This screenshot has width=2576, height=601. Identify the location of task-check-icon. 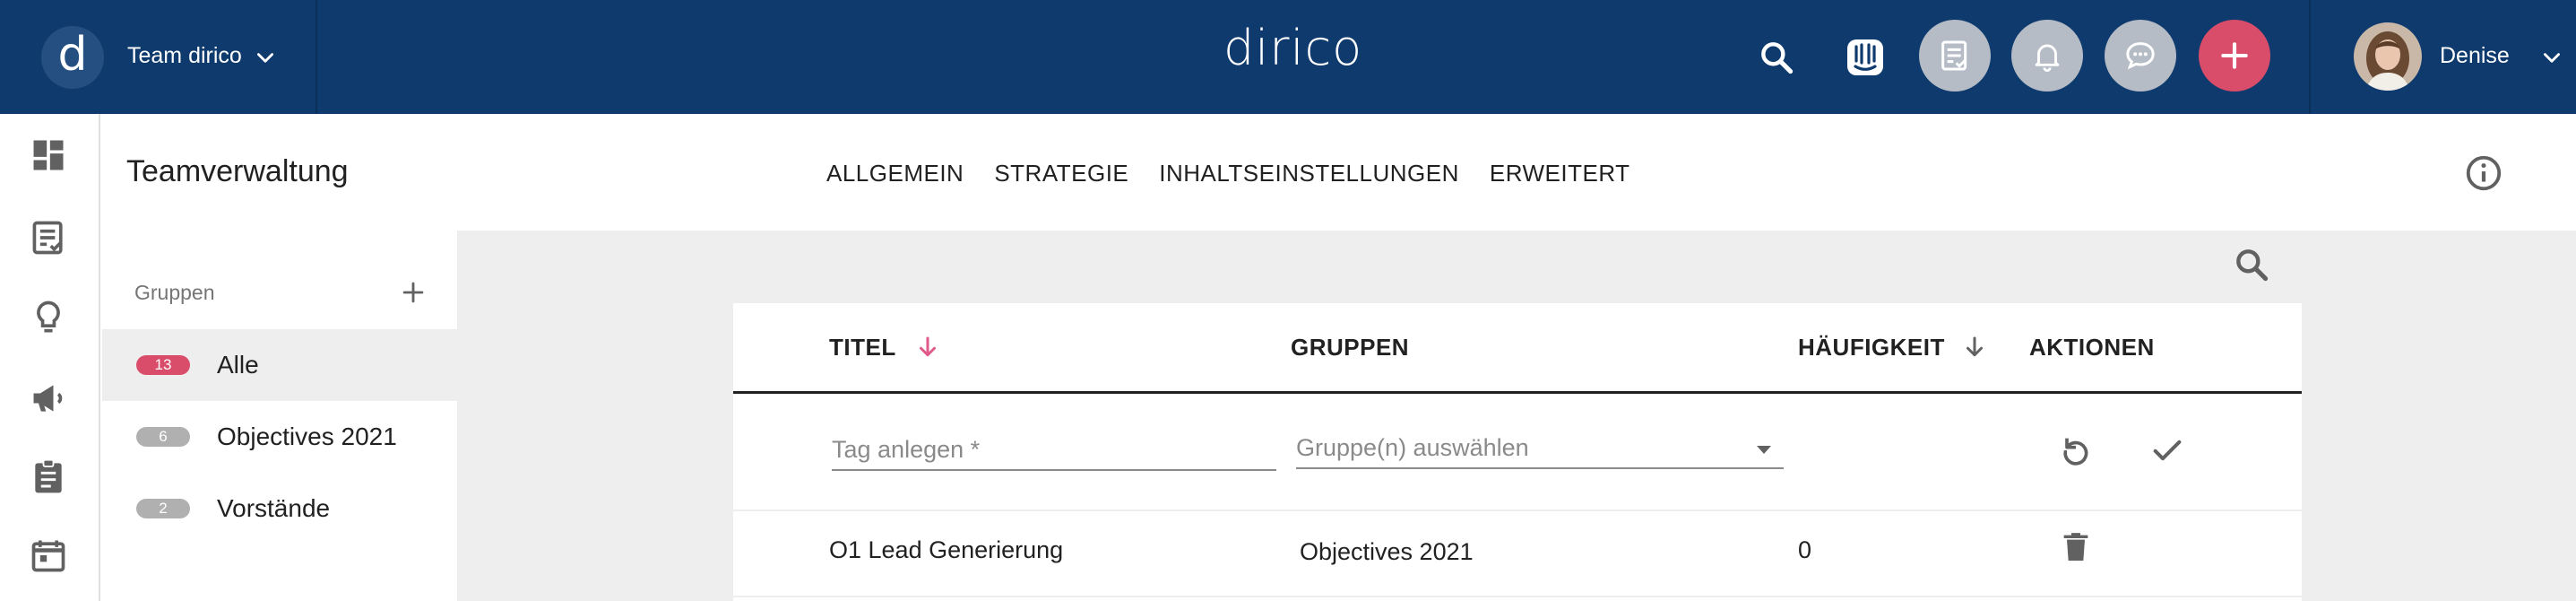
(1954, 55).